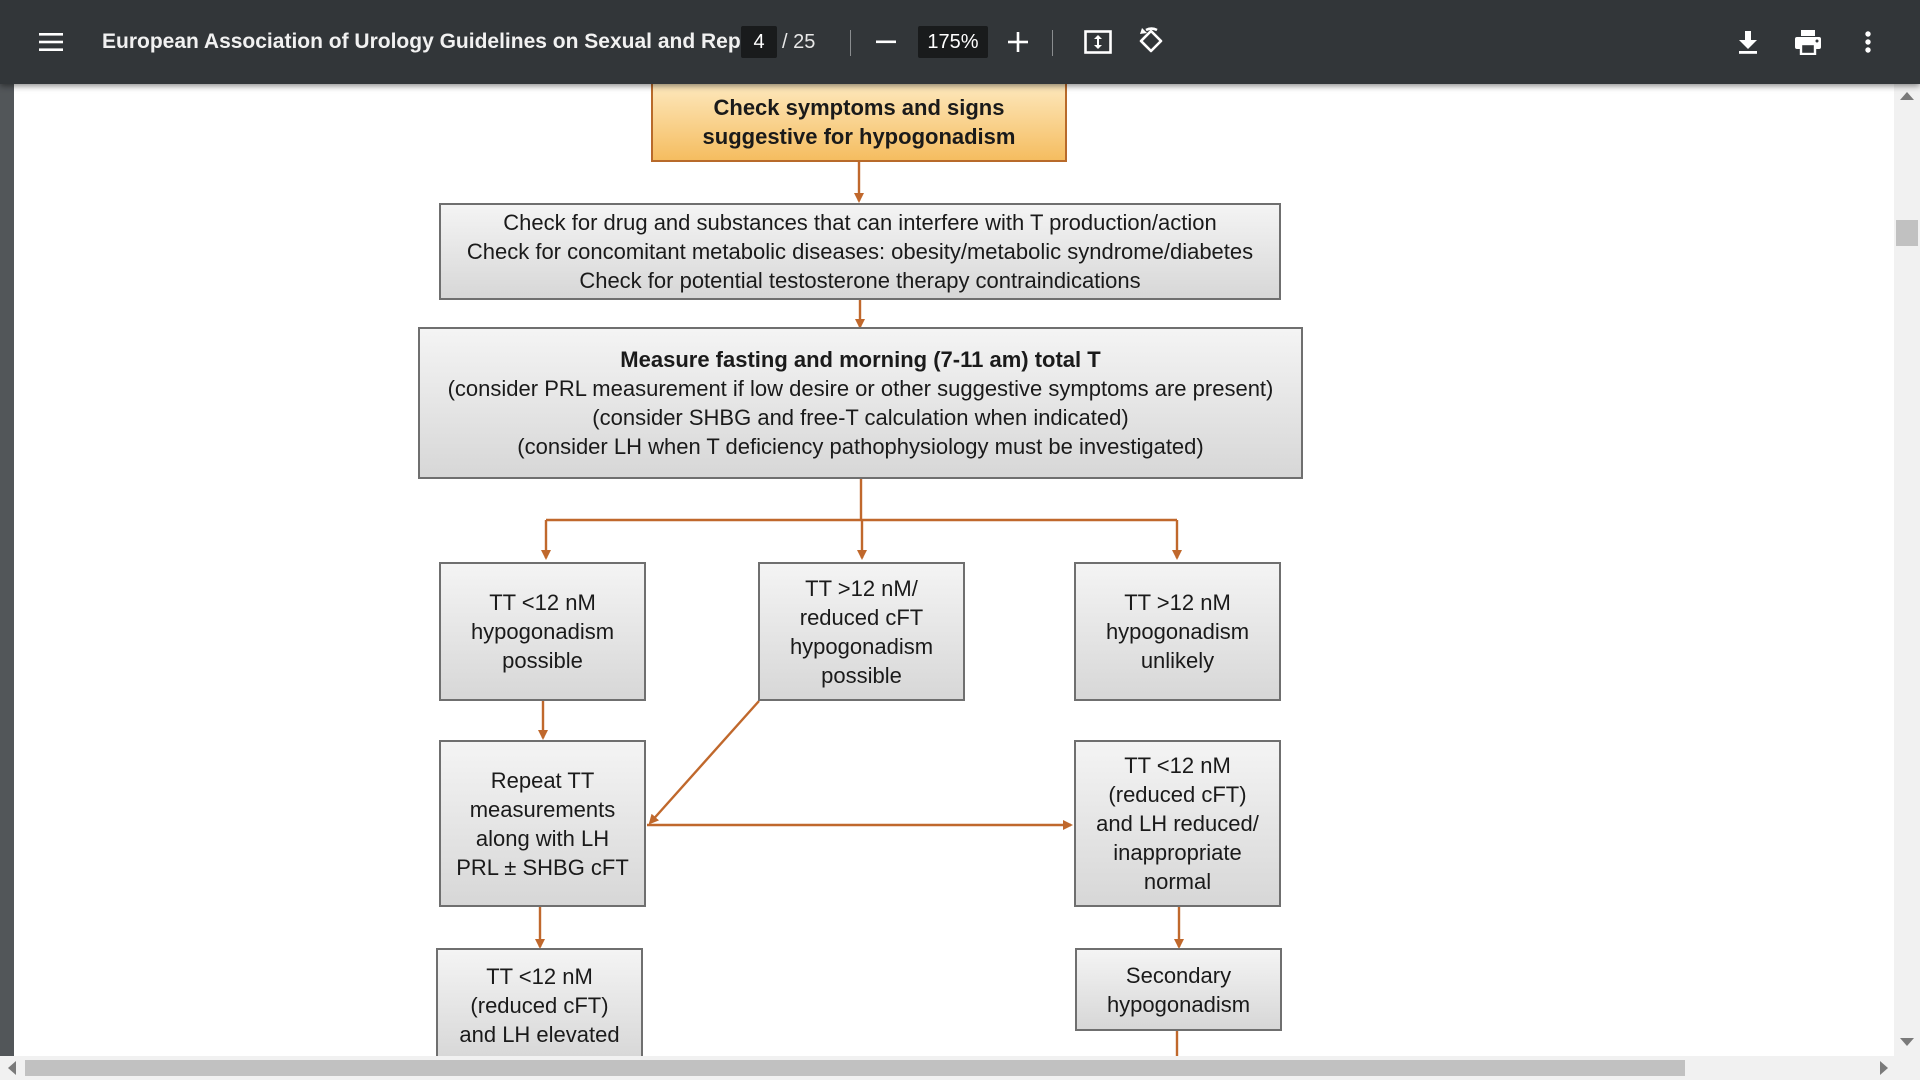 This screenshot has width=1920, height=1080. I want to click on flow-lh-elevated-box: TT <12 nM (reduced cFT) and LH elevated, so click(539, 1004).